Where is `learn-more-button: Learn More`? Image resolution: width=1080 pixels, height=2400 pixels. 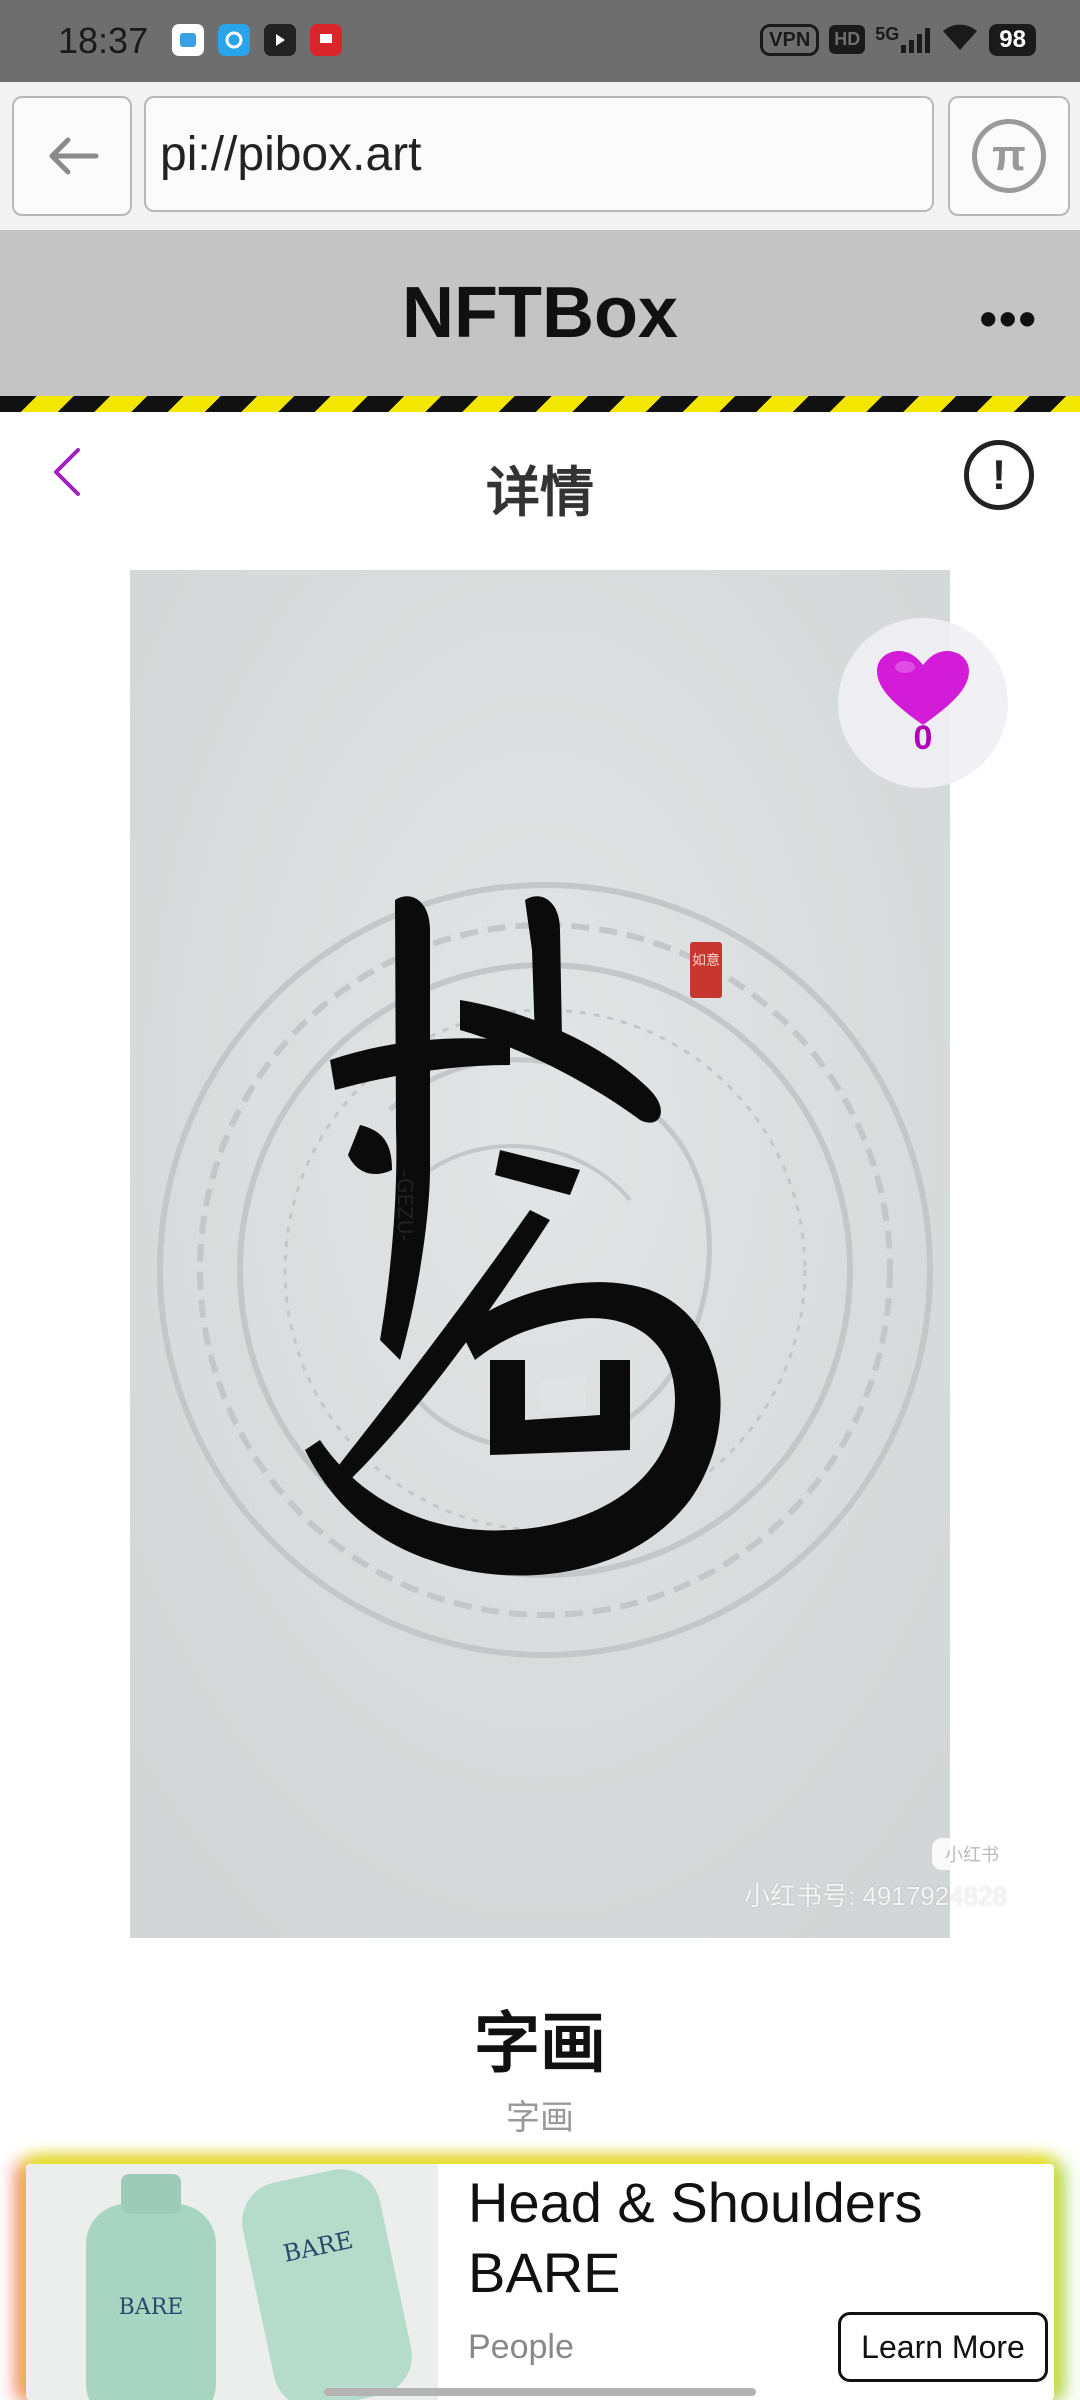
learn-more-button: Learn More is located at coordinates (943, 2347).